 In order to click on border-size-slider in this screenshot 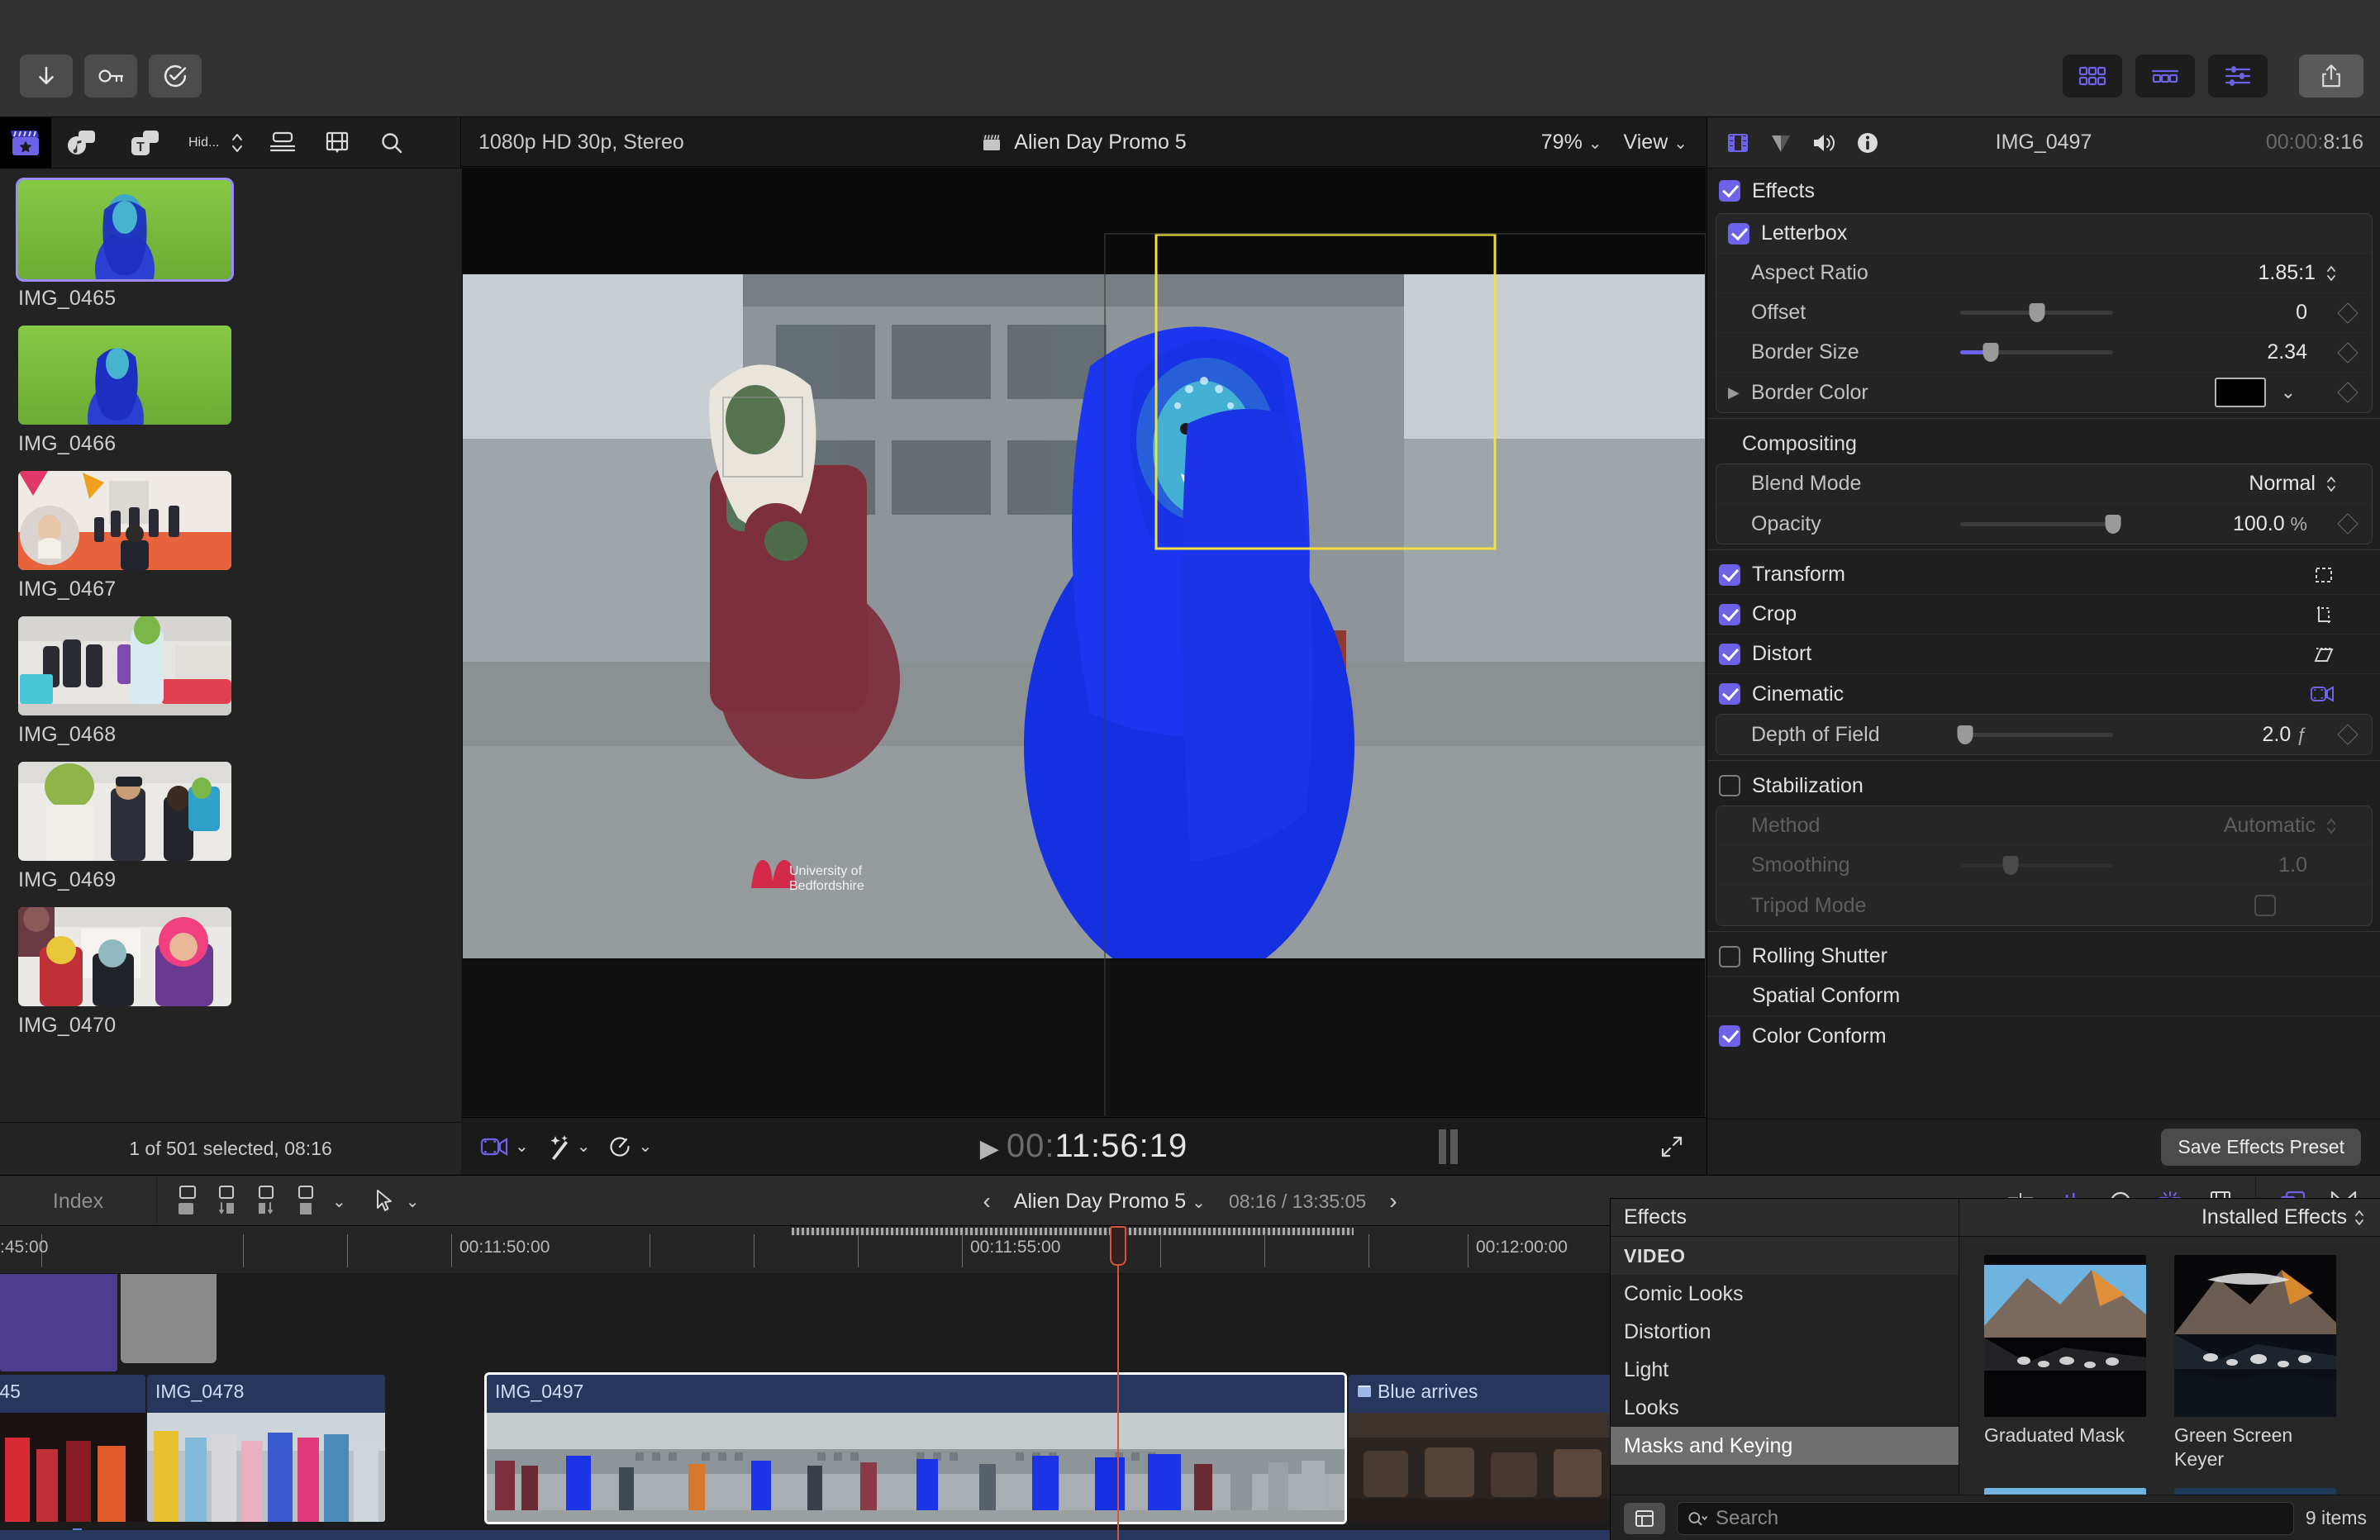, I will do `click(2036, 352)`.